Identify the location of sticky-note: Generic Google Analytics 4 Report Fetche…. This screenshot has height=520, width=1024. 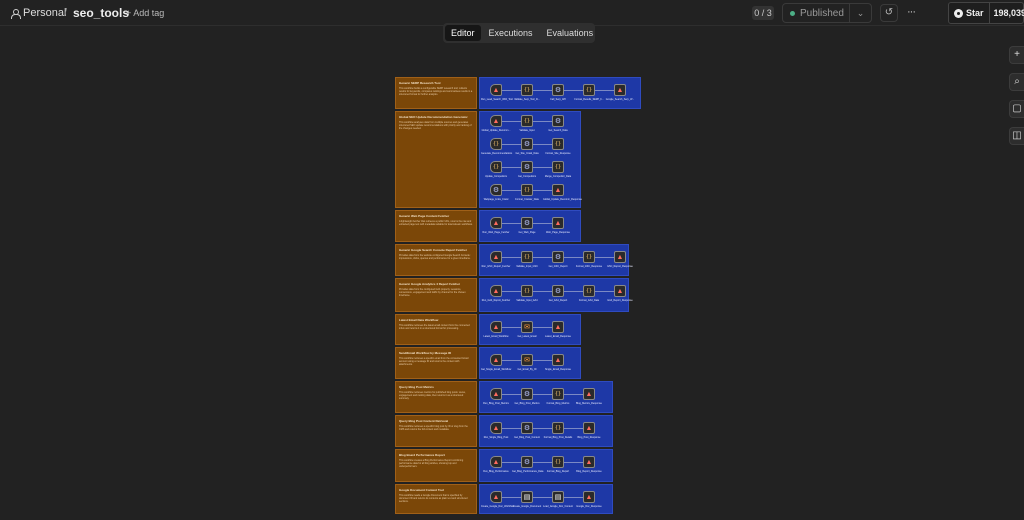
(436, 295).